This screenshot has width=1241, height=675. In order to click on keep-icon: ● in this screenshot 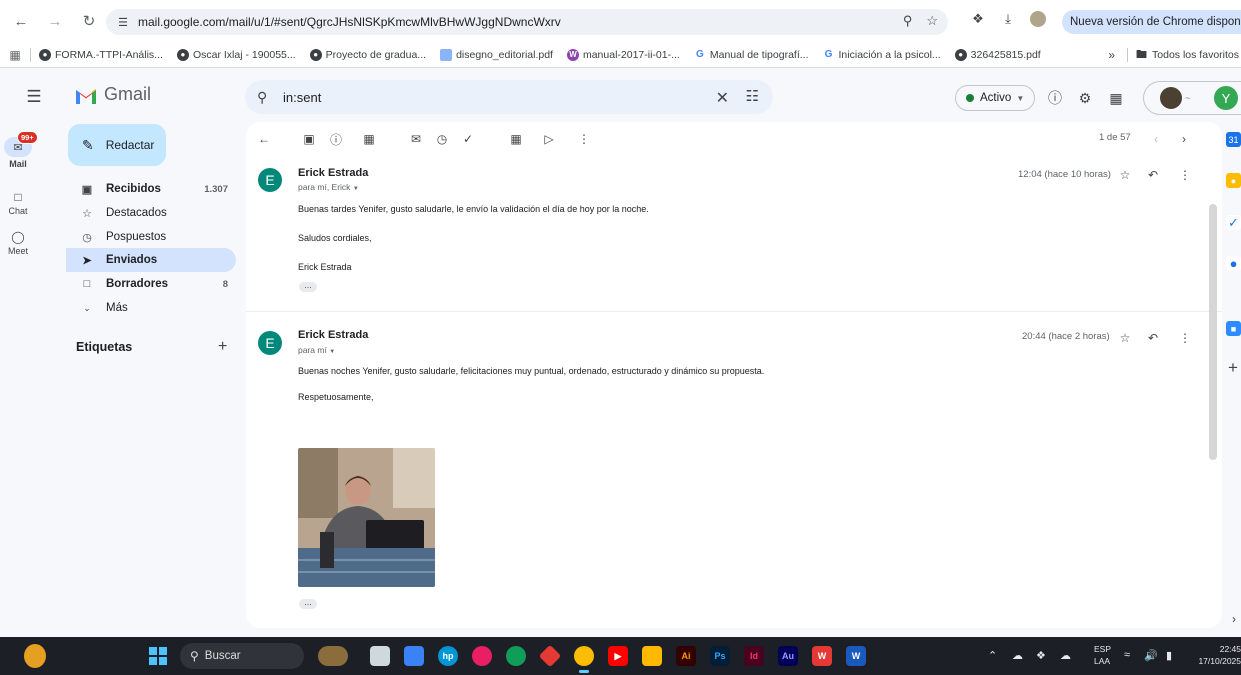, I will do `click(1233, 180)`.